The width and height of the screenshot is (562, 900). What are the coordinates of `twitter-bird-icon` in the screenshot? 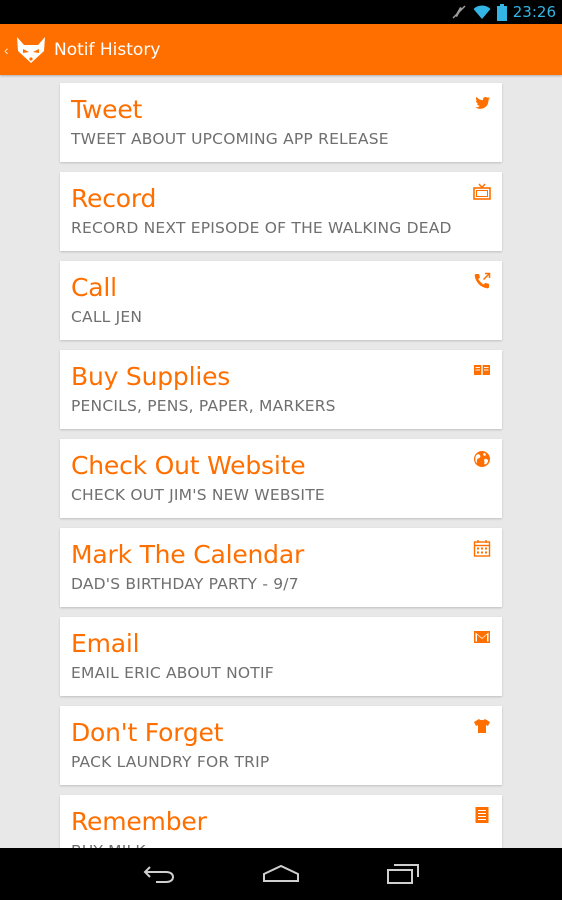 It's located at (482, 102).